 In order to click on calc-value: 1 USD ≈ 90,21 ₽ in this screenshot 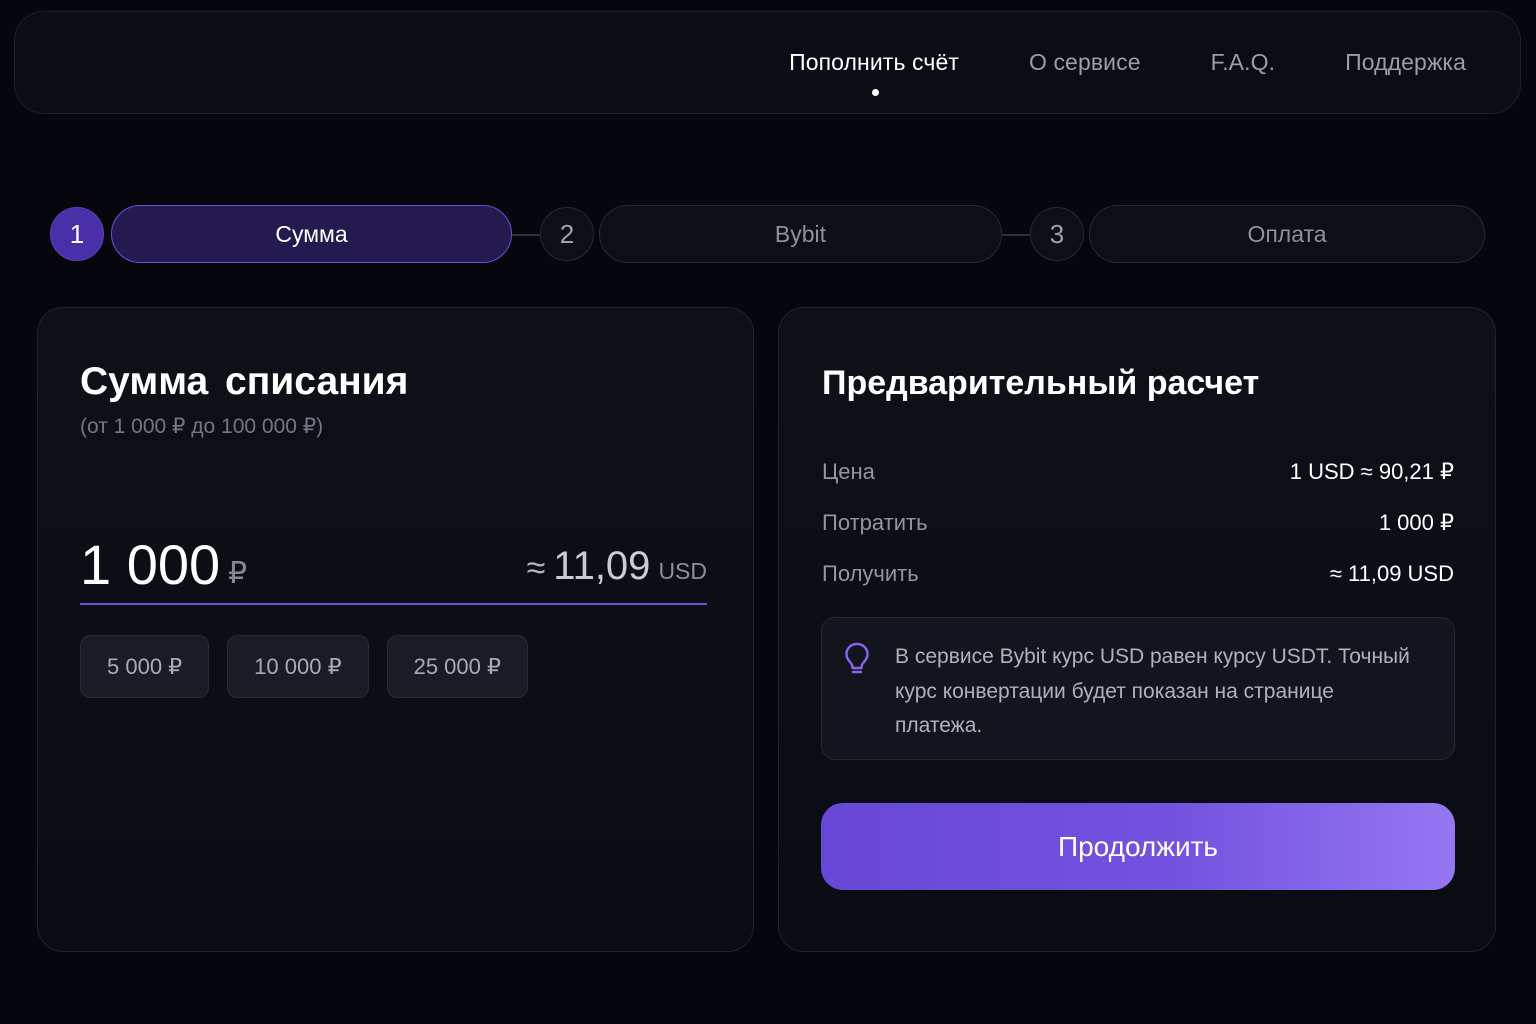, I will do `click(1371, 471)`.